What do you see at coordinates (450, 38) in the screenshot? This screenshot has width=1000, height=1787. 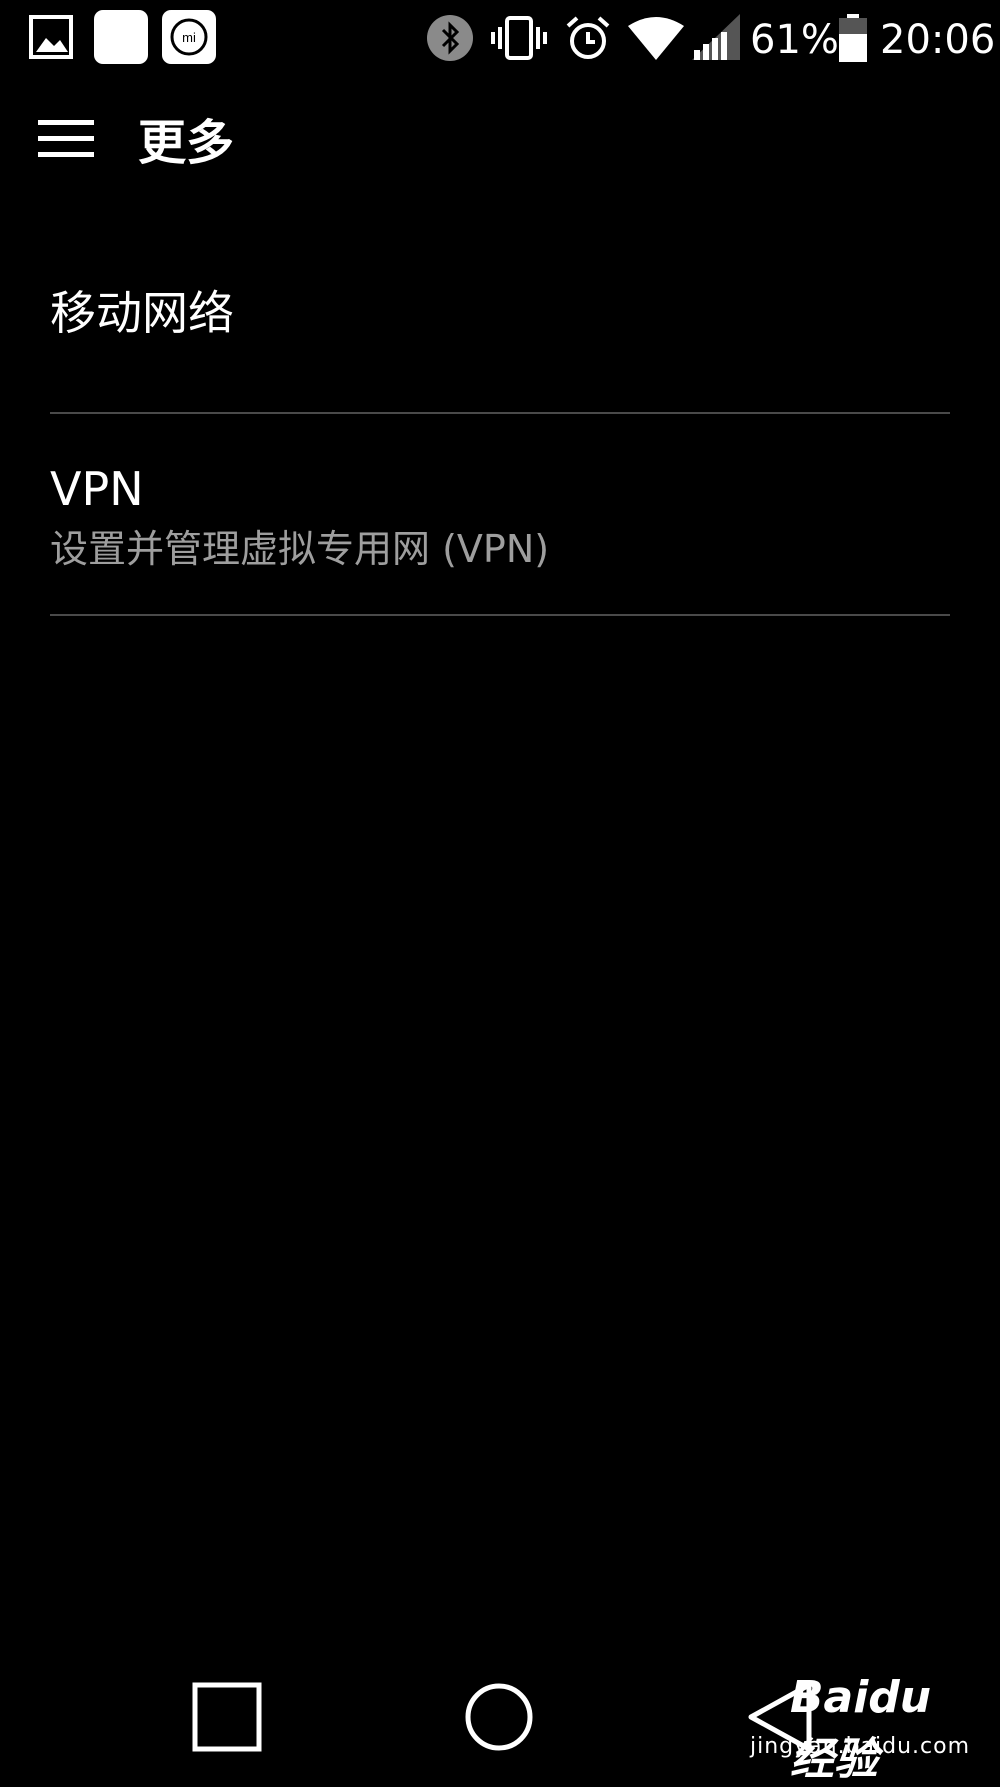 I see `bluetooth-icon` at bounding box center [450, 38].